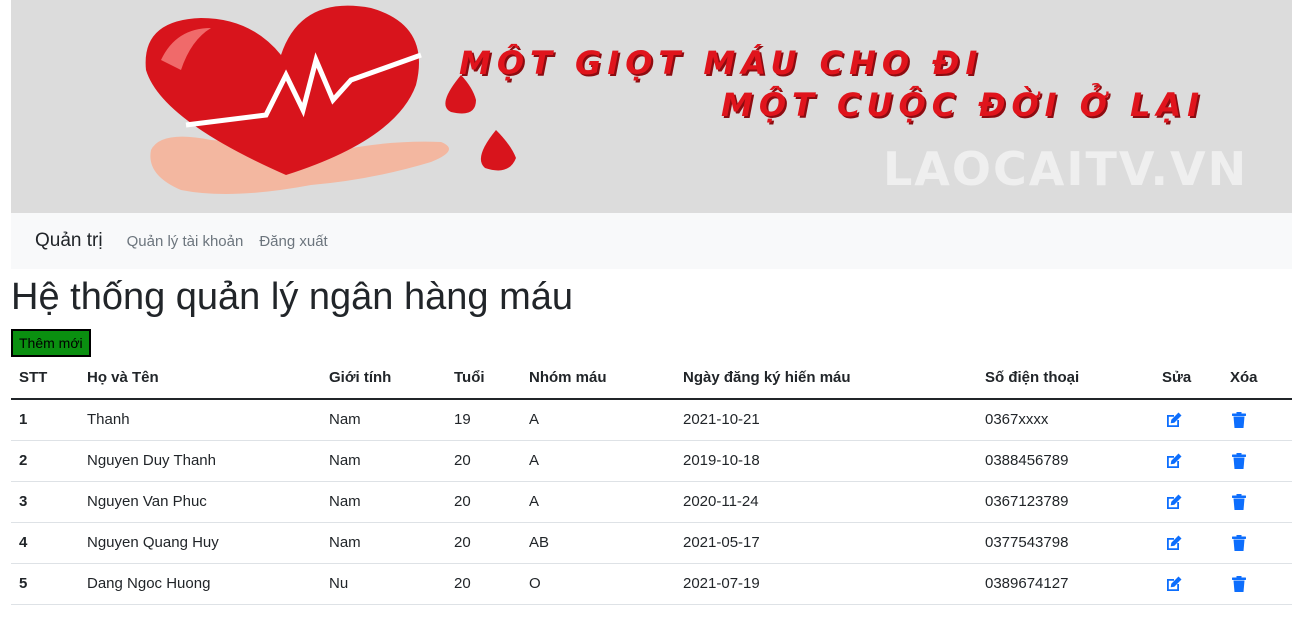  Describe the element at coordinates (963, 105) in the screenshot. I see `slogan-line-2: MỘT CUỘC ĐỜI Ở LẠI` at that location.